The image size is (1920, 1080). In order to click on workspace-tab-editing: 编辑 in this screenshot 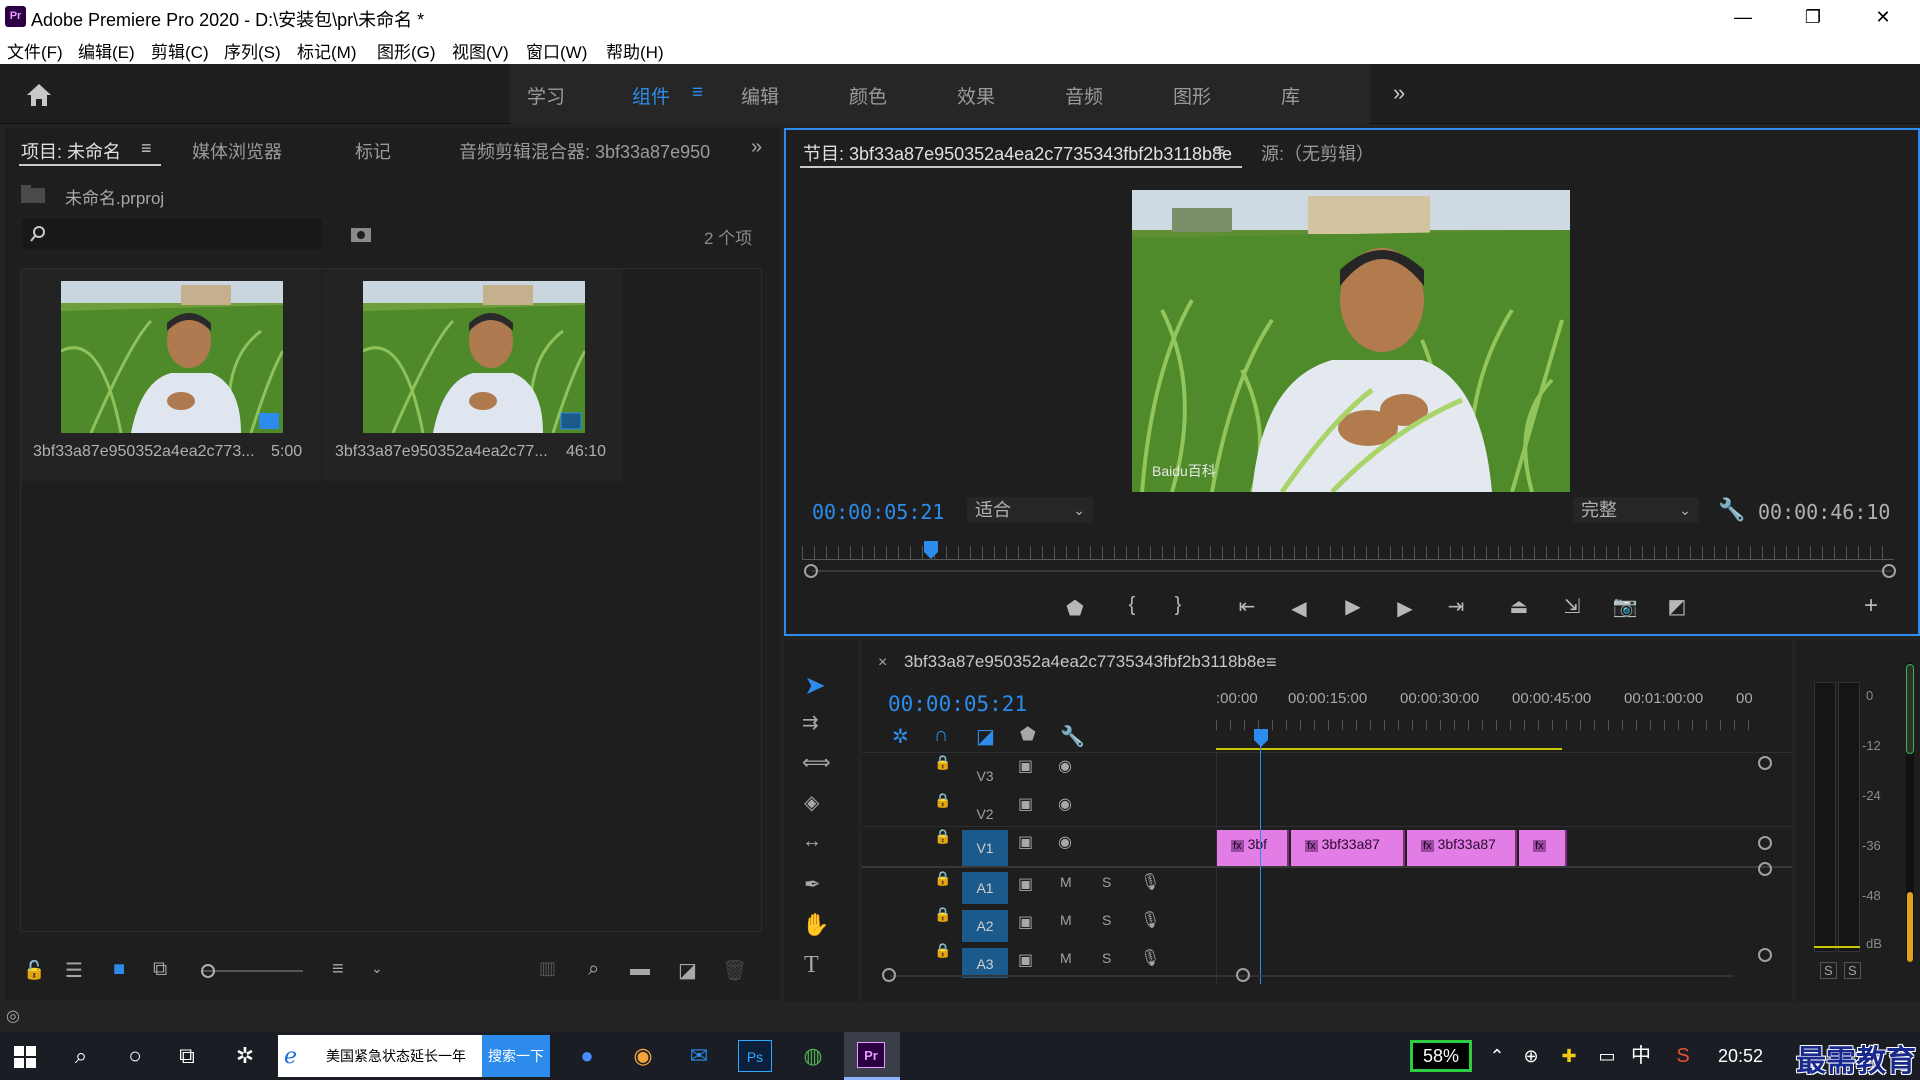, I will do `click(760, 95)`.